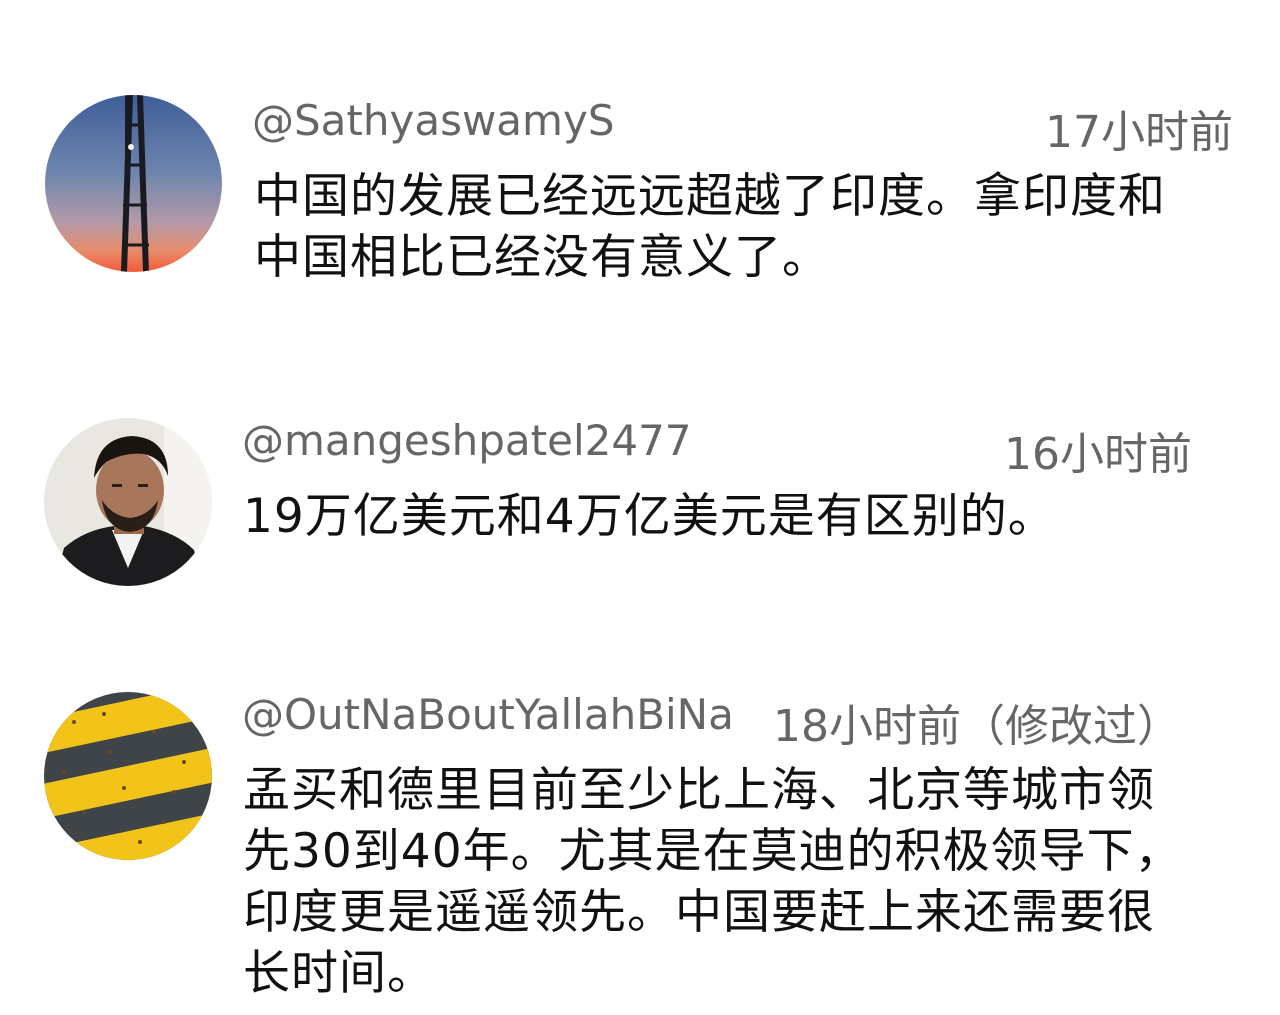 This screenshot has height=1015, width=1280. I want to click on road-stripes-avatar-icon, so click(128, 776).